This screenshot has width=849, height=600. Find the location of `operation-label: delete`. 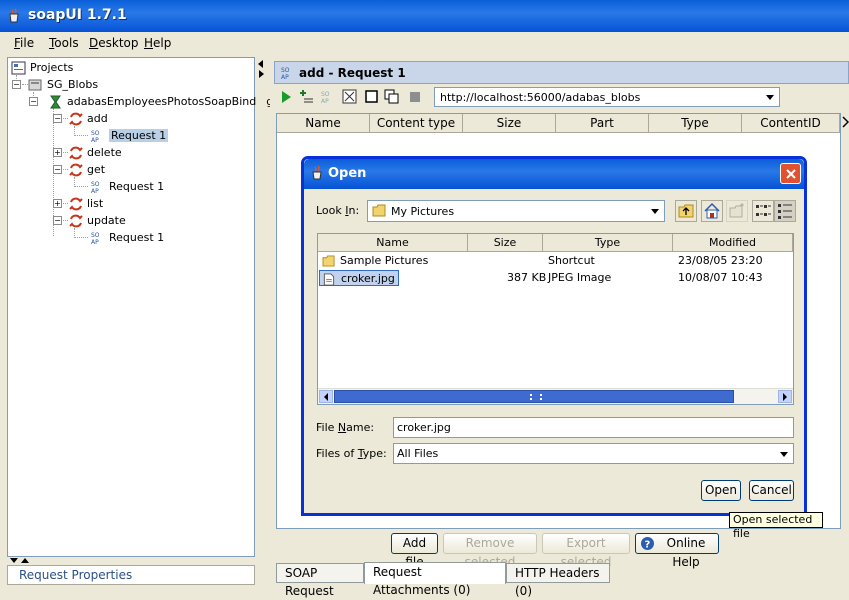

operation-label: delete is located at coordinates (104, 152).